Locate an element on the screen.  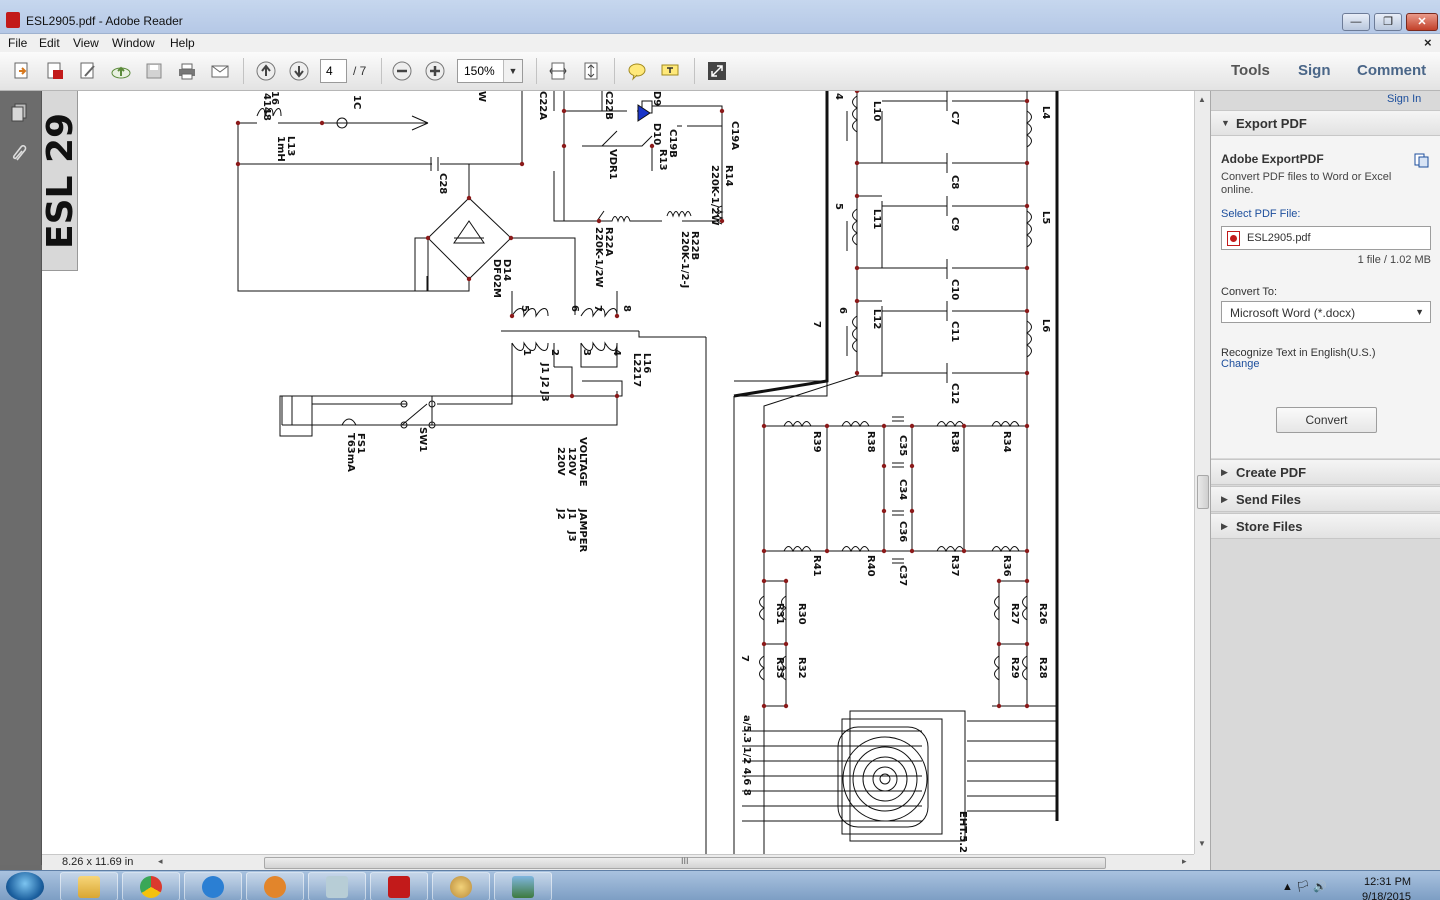
convert-format-select: Microsoft Word (*.docx) ▼ is located at coordinates (1326, 312).